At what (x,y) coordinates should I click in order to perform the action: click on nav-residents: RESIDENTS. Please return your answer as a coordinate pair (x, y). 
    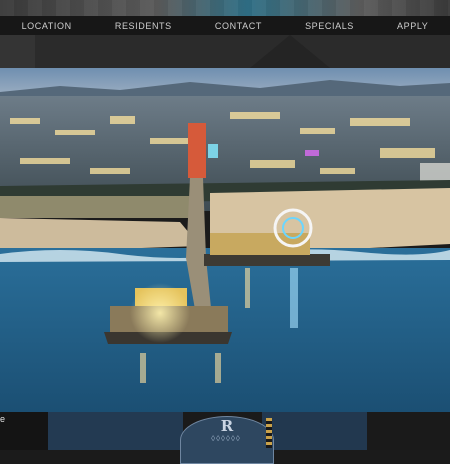
    Looking at the image, I should click on (143, 26).